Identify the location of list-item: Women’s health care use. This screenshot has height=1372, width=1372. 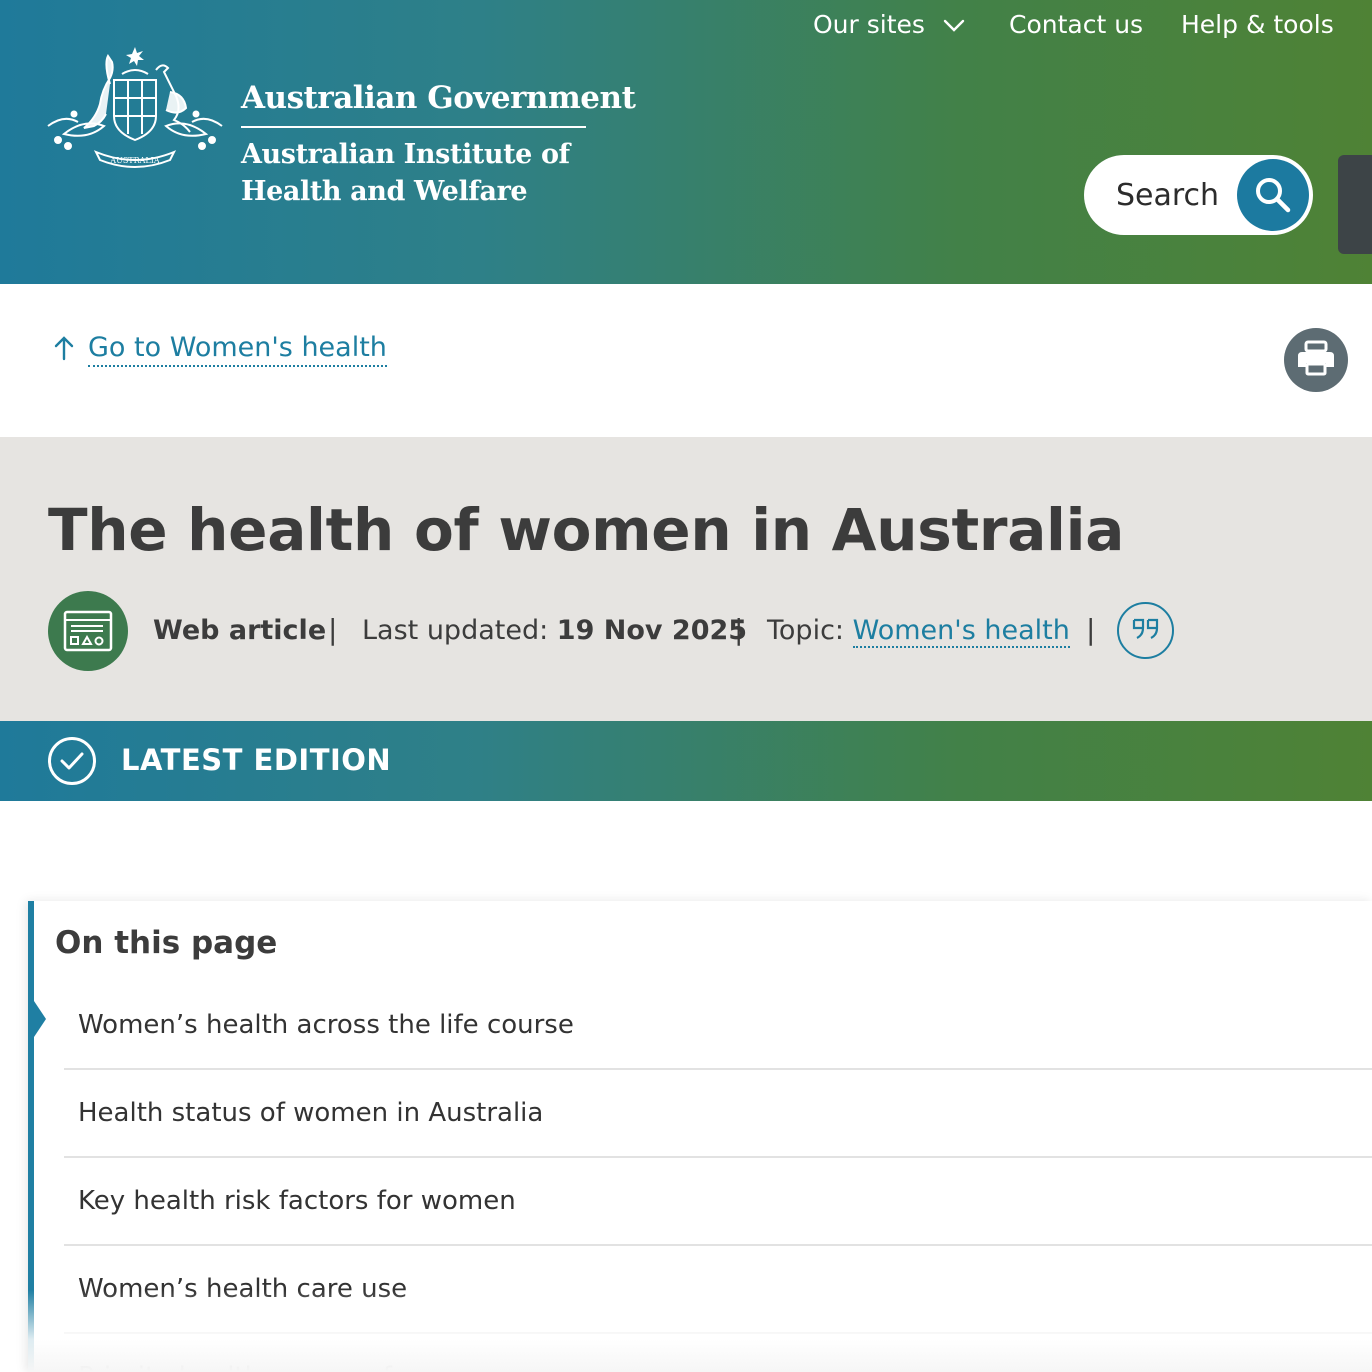
(718, 1290).